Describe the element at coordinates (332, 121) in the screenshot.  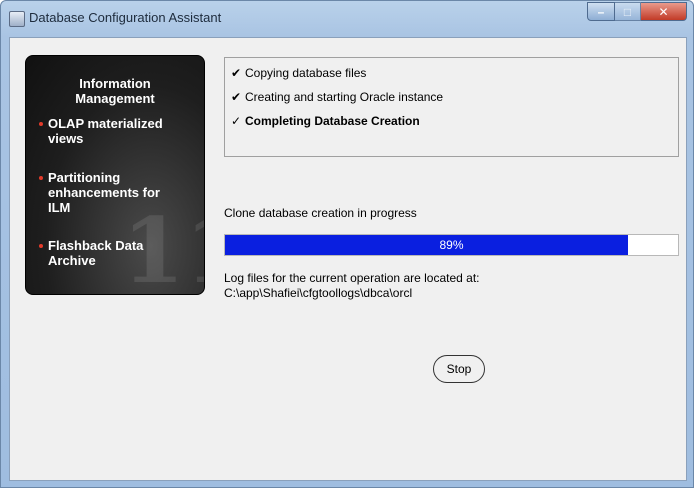
I see `step-label: Completing Database Creation` at that location.